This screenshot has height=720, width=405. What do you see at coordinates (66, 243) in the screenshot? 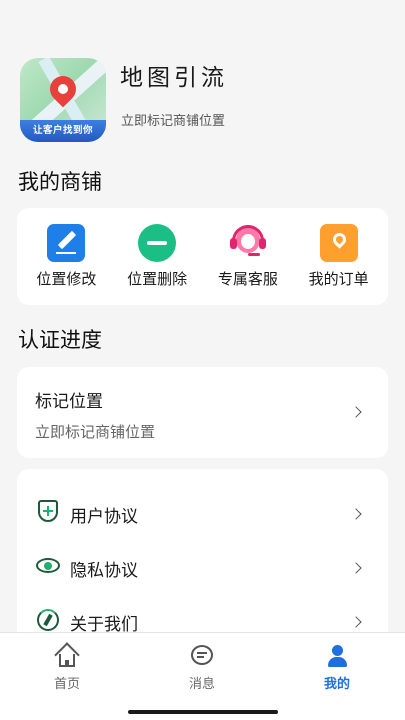
I see `edit-icon` at bounding box center [66, 243].